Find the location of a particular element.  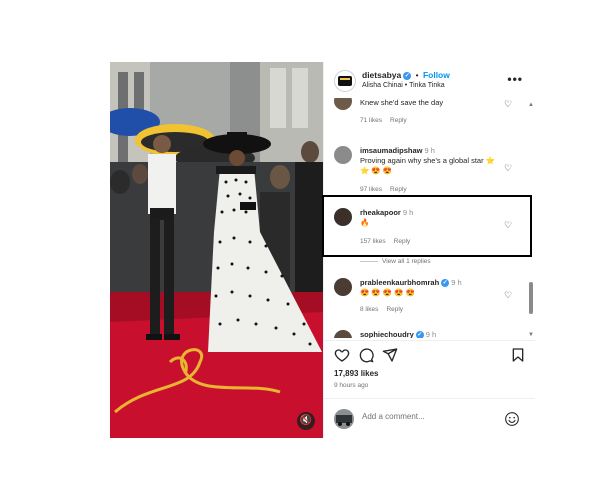

emoji-icon is located at coordinates (512, 419).